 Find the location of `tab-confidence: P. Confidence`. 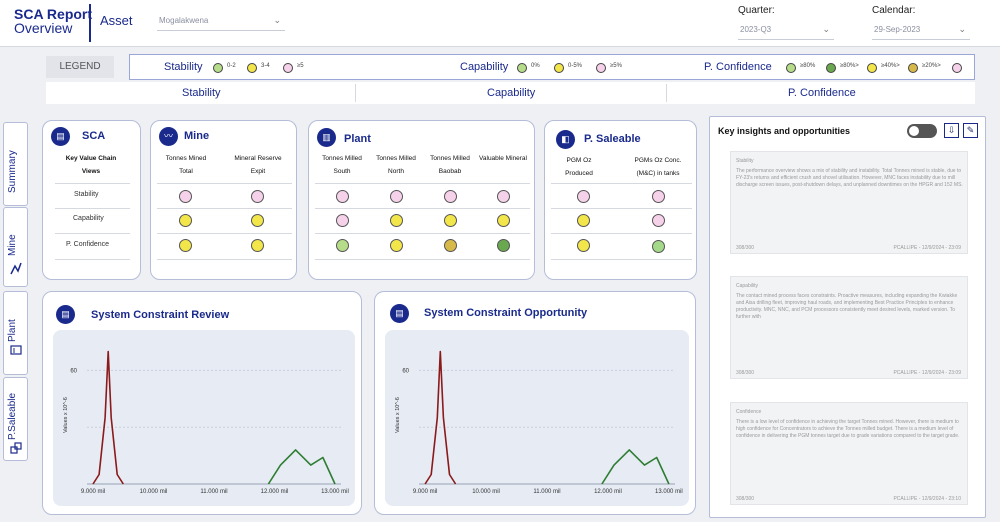

tab-confidence: P. Confidence is located at coordinates (822, 93).